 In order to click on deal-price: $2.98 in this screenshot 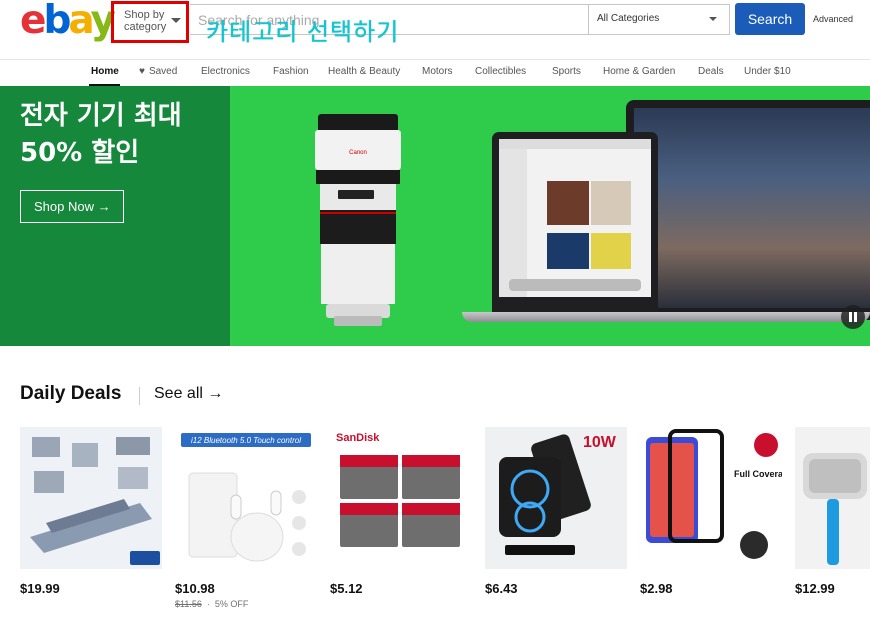, I will do `click(656, 588)`.